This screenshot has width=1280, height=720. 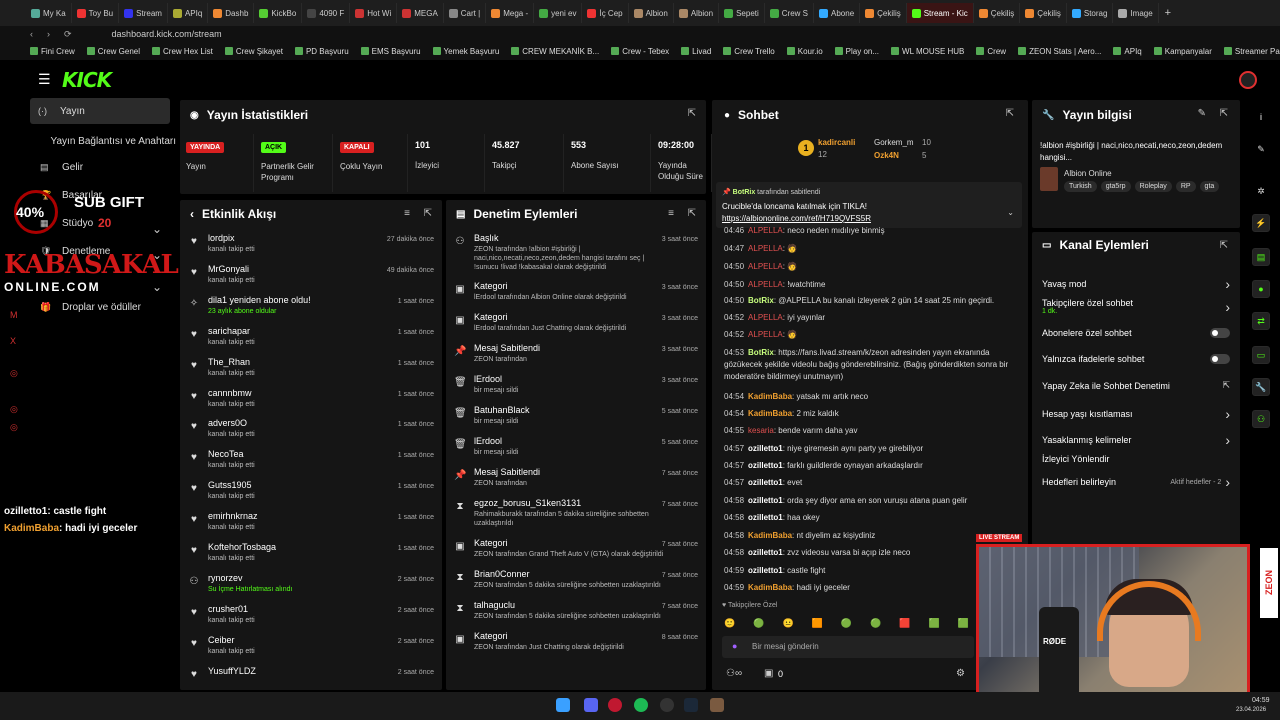 What do you see at coordinates (326, 13) in the screenshot?
I see `browser-tab: 4090 F` at bounding box center [326, 13].